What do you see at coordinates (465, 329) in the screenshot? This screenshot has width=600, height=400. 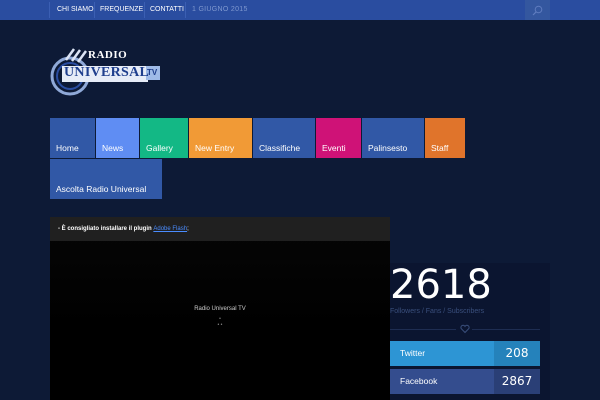 I see `heart-icon` at bounding box center [465, 329].